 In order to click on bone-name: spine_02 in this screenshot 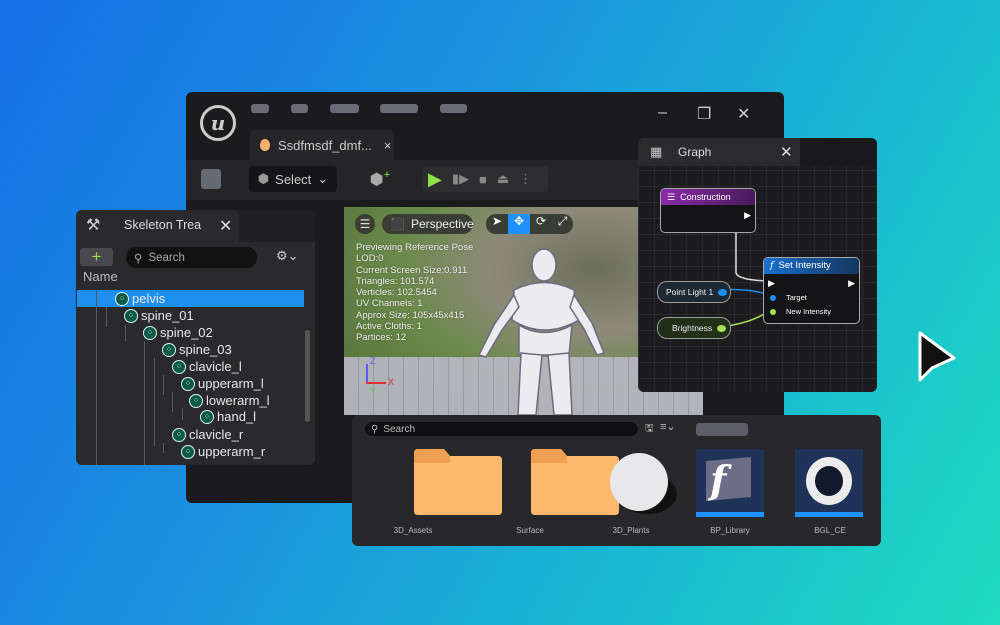, I will do `click(186, 332)`.